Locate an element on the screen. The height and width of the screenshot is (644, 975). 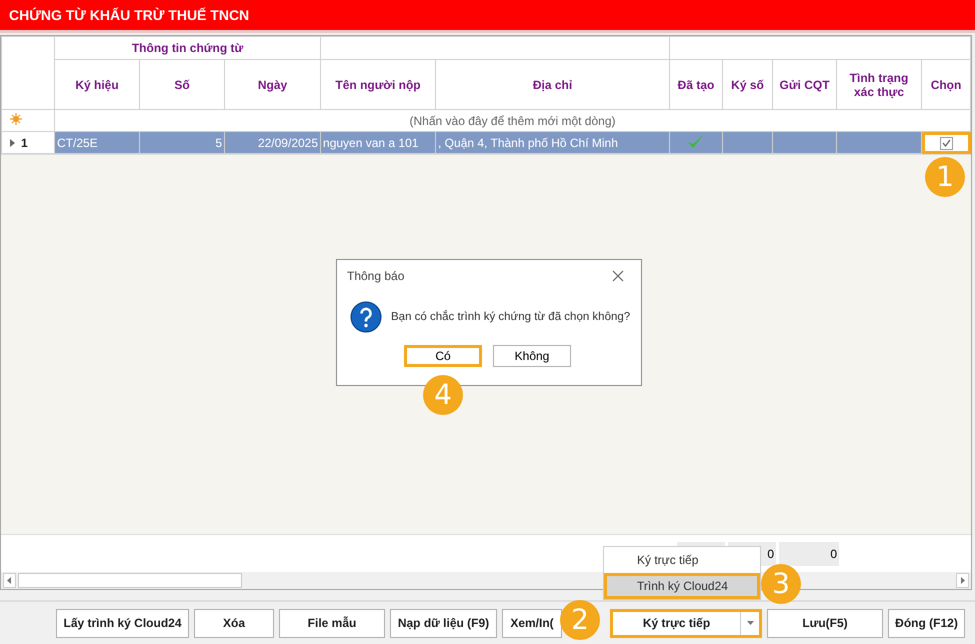
table-cell: 22/09/2025 is located at coordinates (272, 143).